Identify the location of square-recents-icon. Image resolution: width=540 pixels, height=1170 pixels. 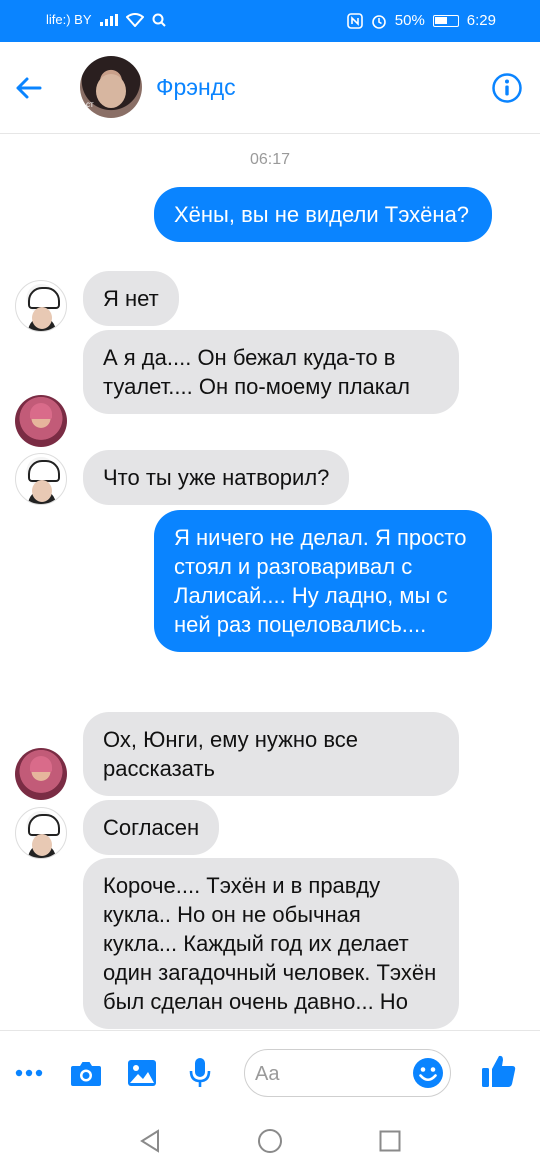
(390, 1141).